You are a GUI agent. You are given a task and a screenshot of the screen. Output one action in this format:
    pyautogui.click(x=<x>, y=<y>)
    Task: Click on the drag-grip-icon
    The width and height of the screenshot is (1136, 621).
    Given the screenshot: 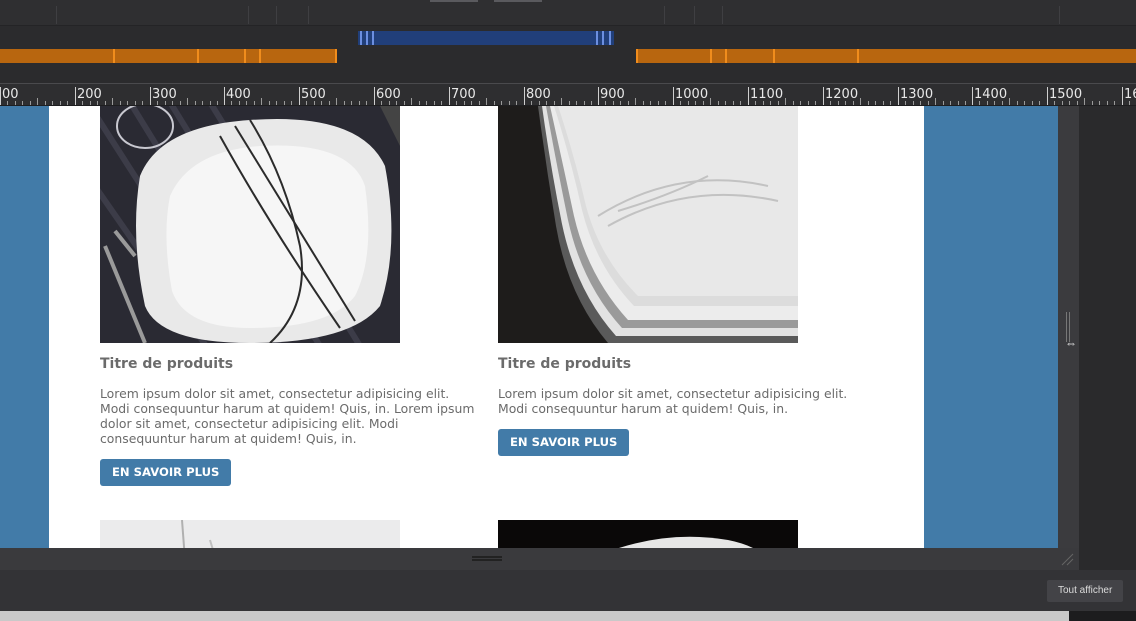 What is the action you would take?
    pyautogui.click(x=487, y=558)
    